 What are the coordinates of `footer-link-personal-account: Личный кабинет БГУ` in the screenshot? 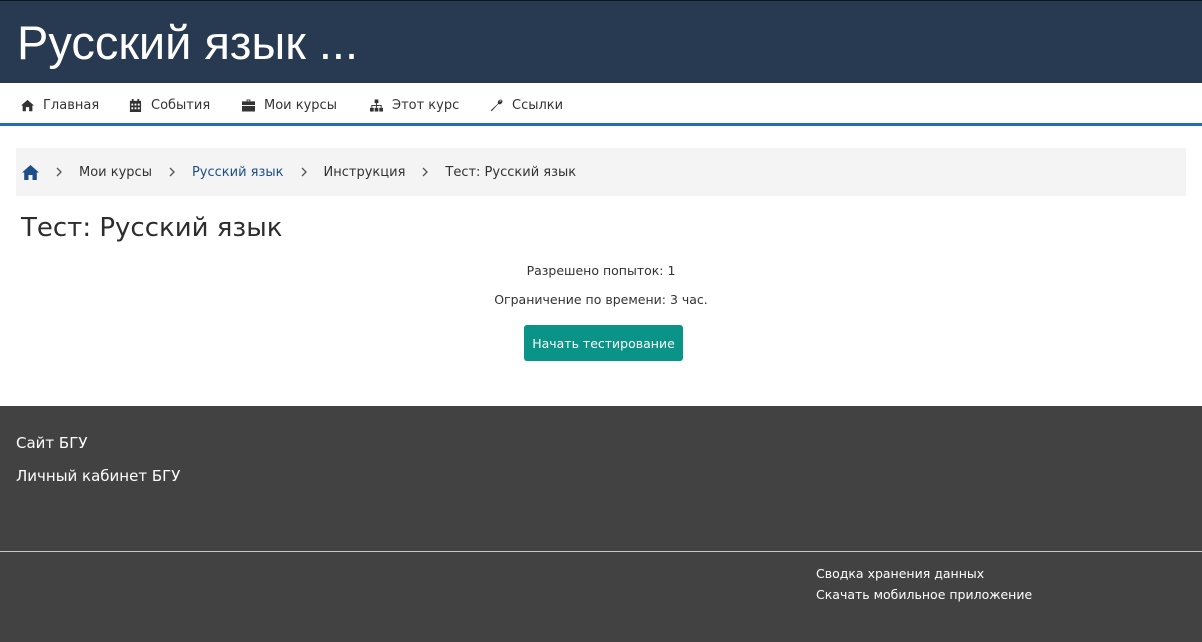 It's located at (98, 476).